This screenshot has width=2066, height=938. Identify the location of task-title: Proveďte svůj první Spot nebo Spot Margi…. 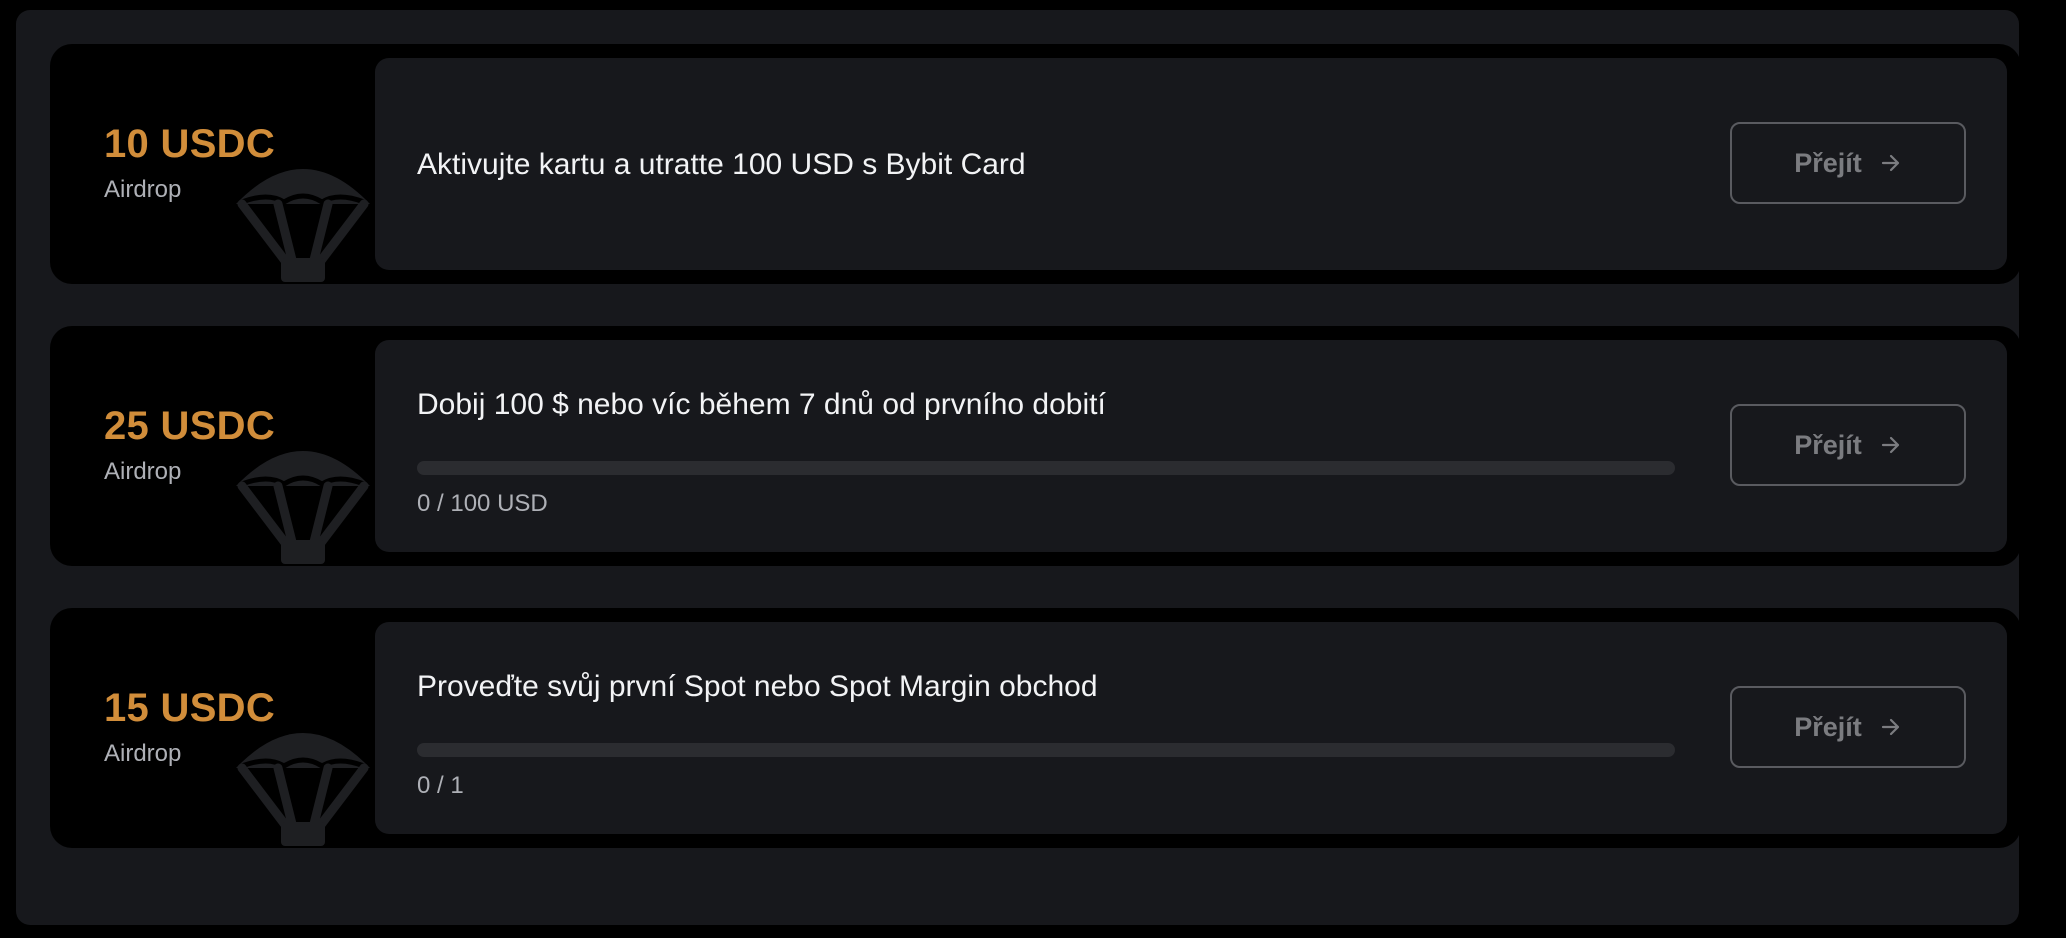
(757, 686).